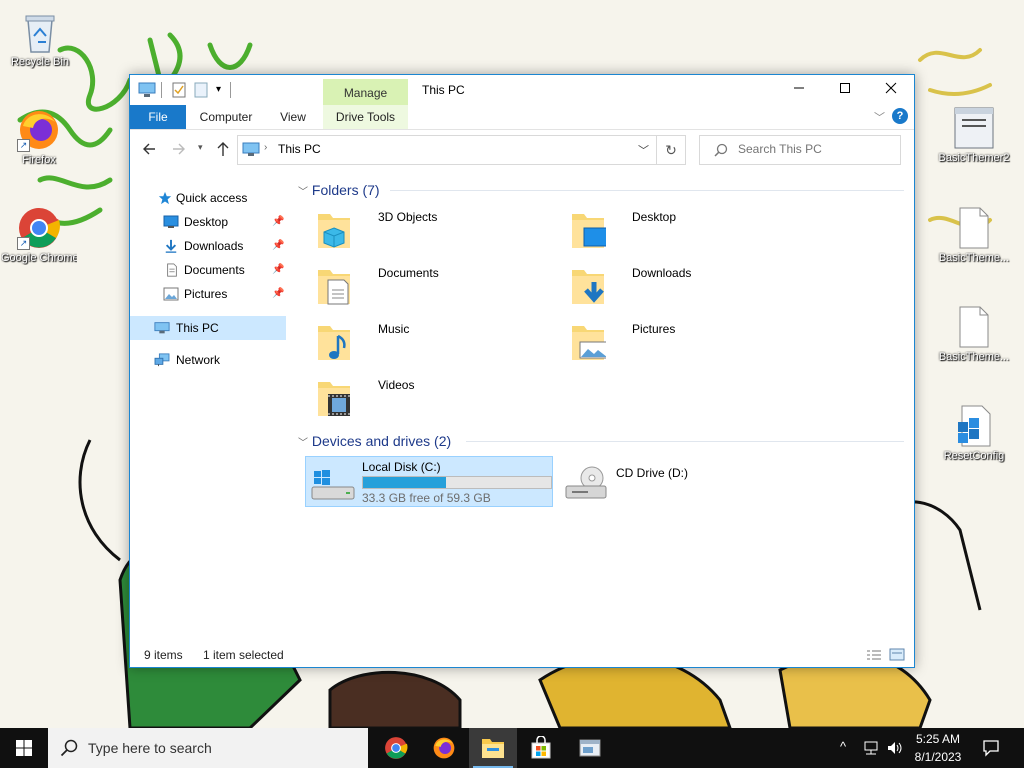  I want to click on recent-locations-chevron-icon: ▾, so click(200, 147).